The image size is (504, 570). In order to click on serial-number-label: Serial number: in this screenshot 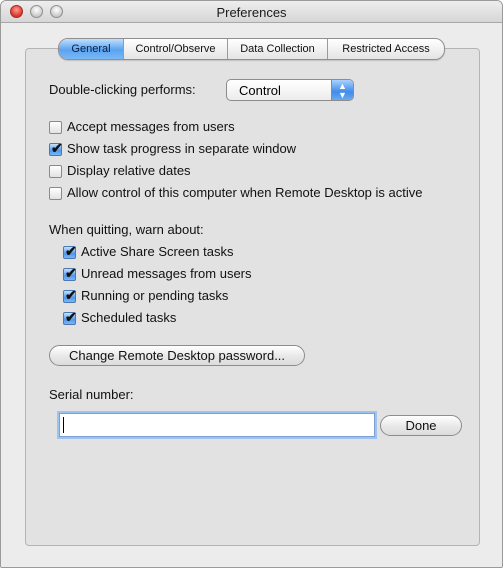, I will do `click(91, 394)`.